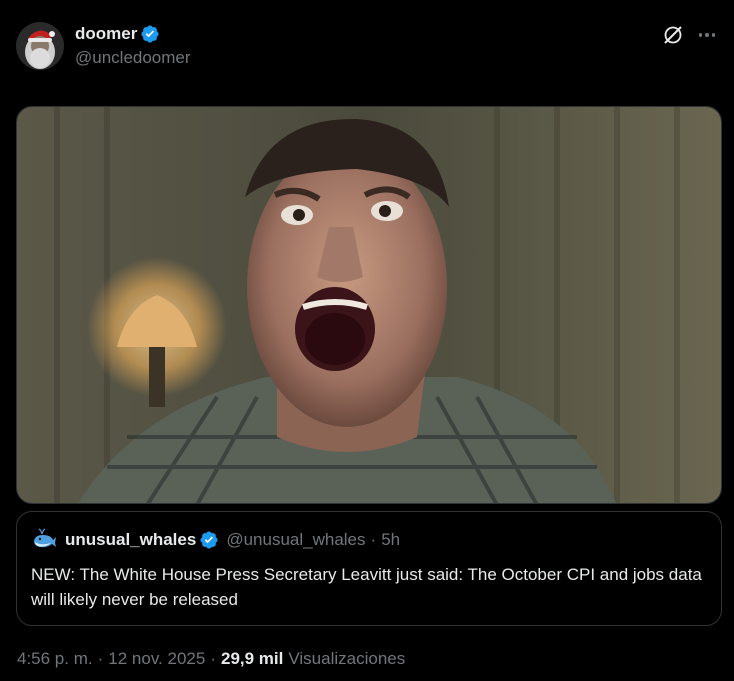  I want to click on whale-avatar-icon, so click(45, 538).